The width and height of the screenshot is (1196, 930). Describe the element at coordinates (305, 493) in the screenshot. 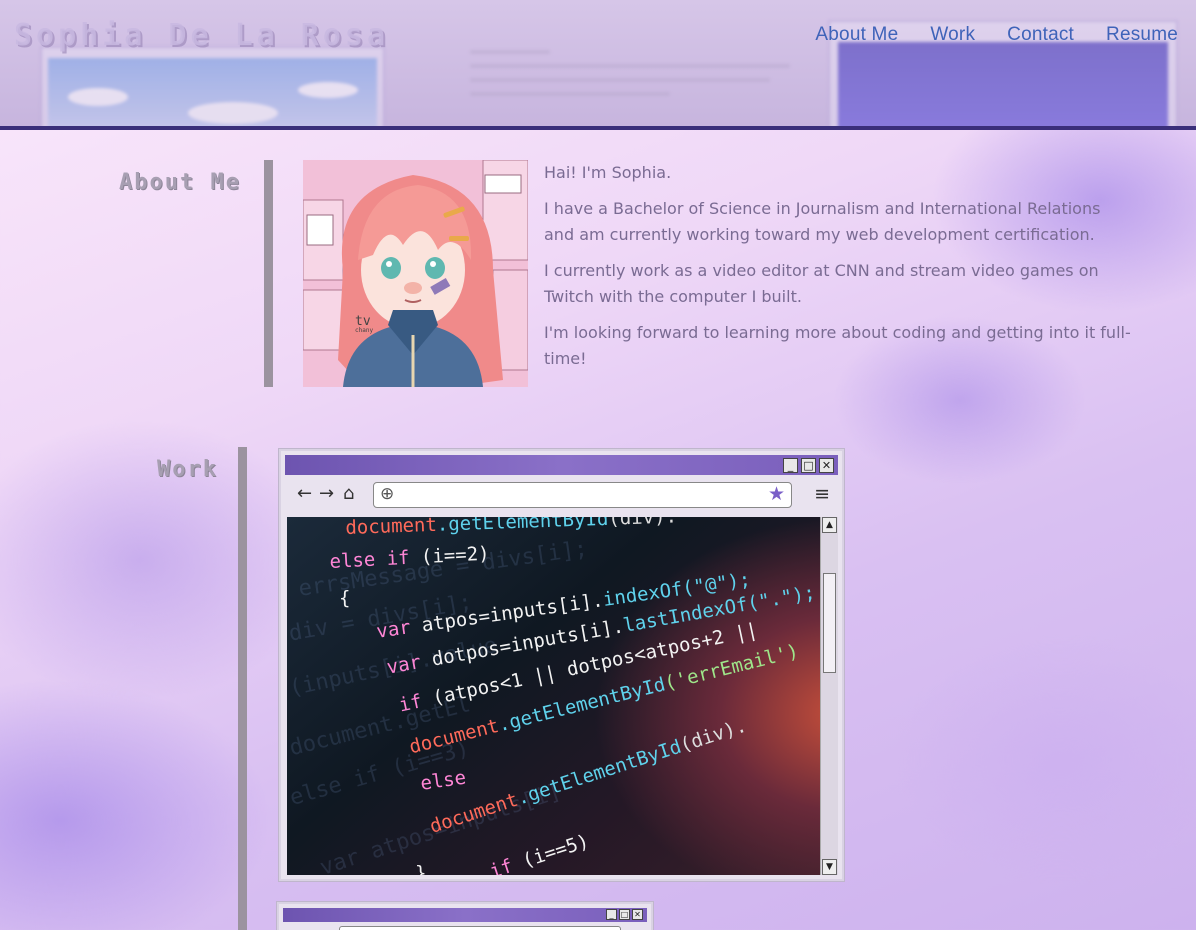

I see `back-arrow-icon: ←` at that location.